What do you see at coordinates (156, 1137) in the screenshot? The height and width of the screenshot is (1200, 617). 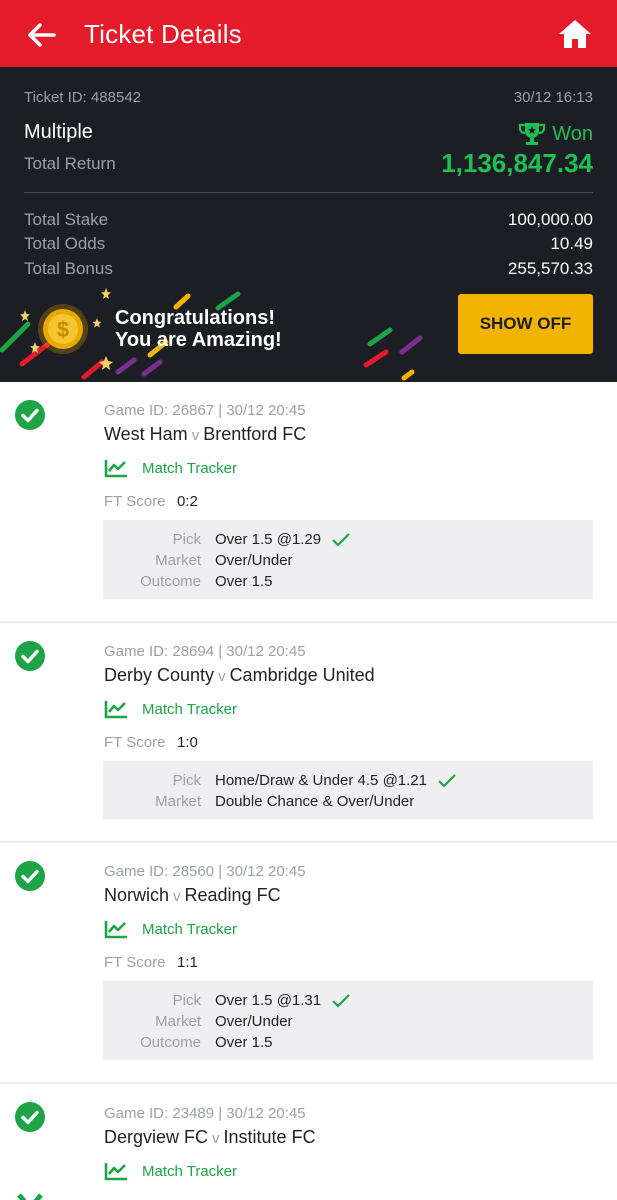 I see `home-team: Dergview FC` at bounding box center [156, 1137].